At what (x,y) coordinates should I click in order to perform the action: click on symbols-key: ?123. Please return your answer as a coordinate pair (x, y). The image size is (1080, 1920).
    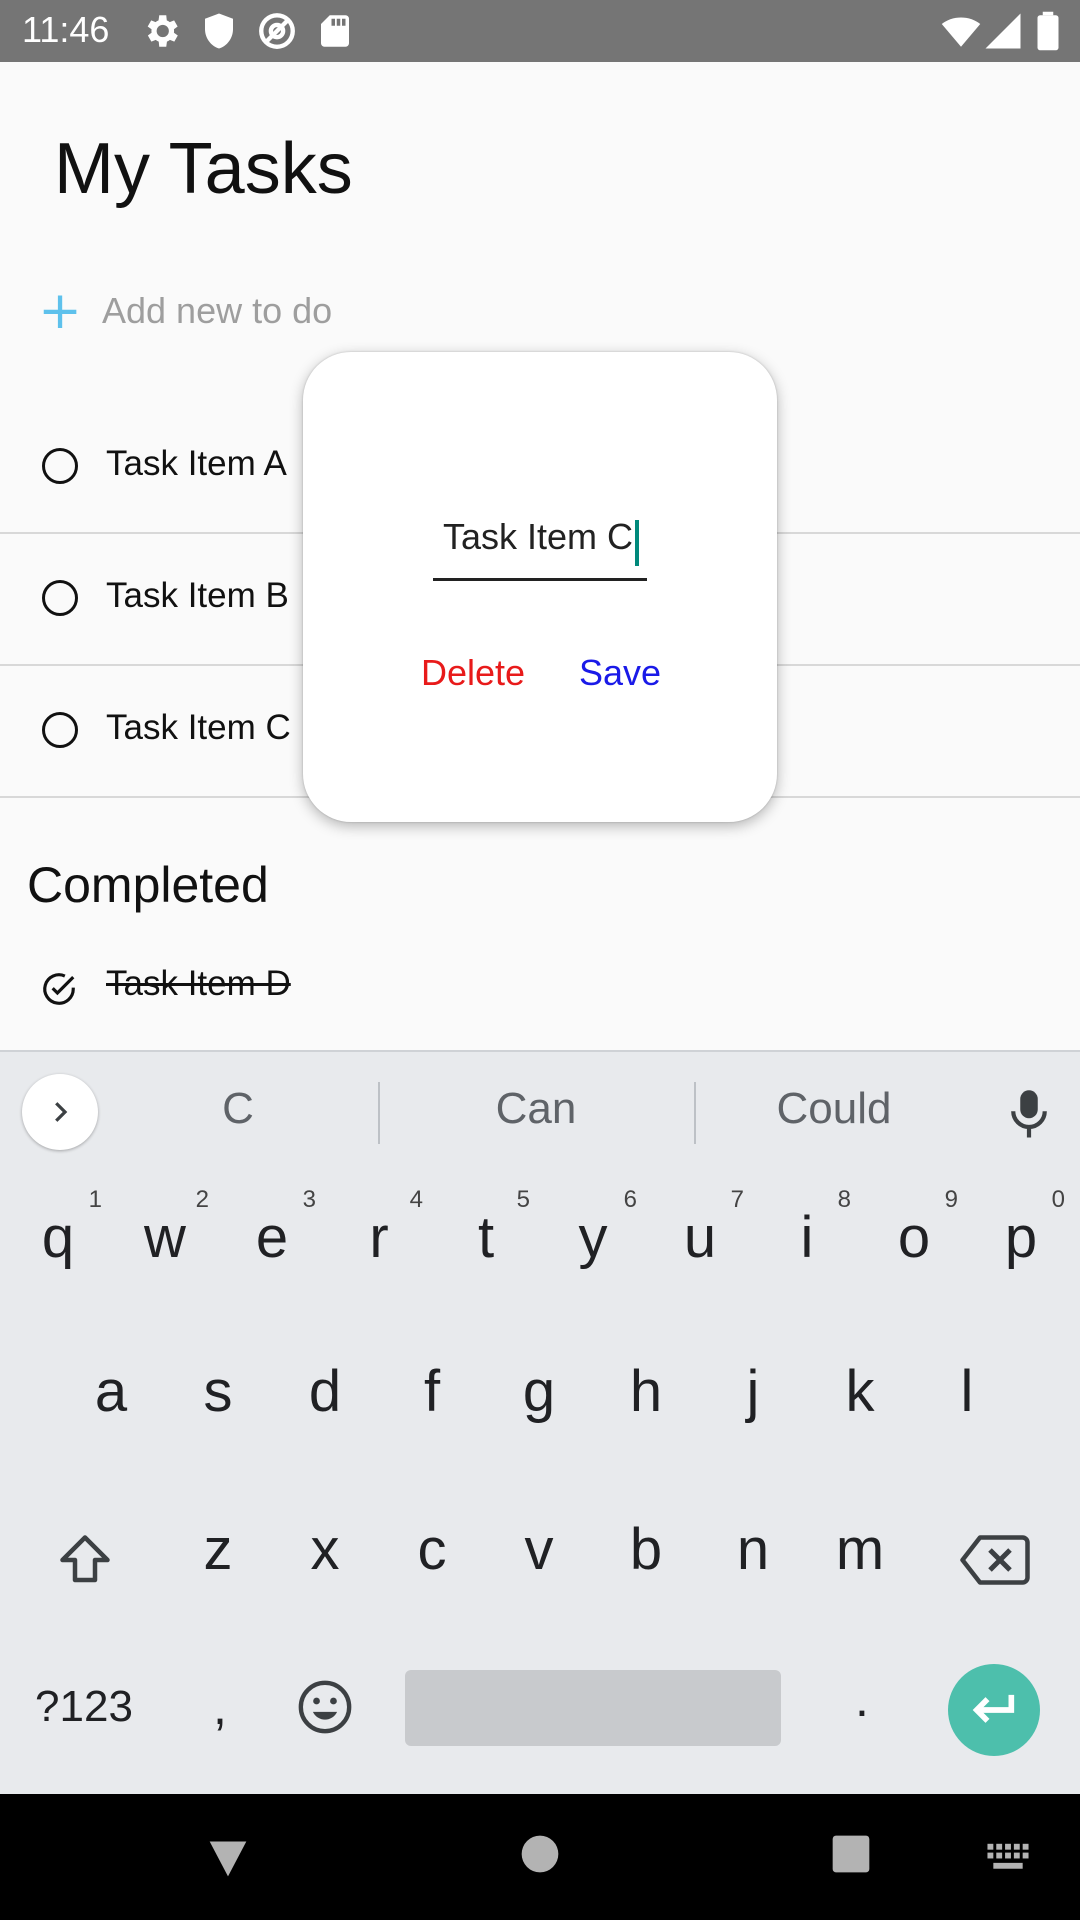
    Looking at the image, I should click on (84, 1707).